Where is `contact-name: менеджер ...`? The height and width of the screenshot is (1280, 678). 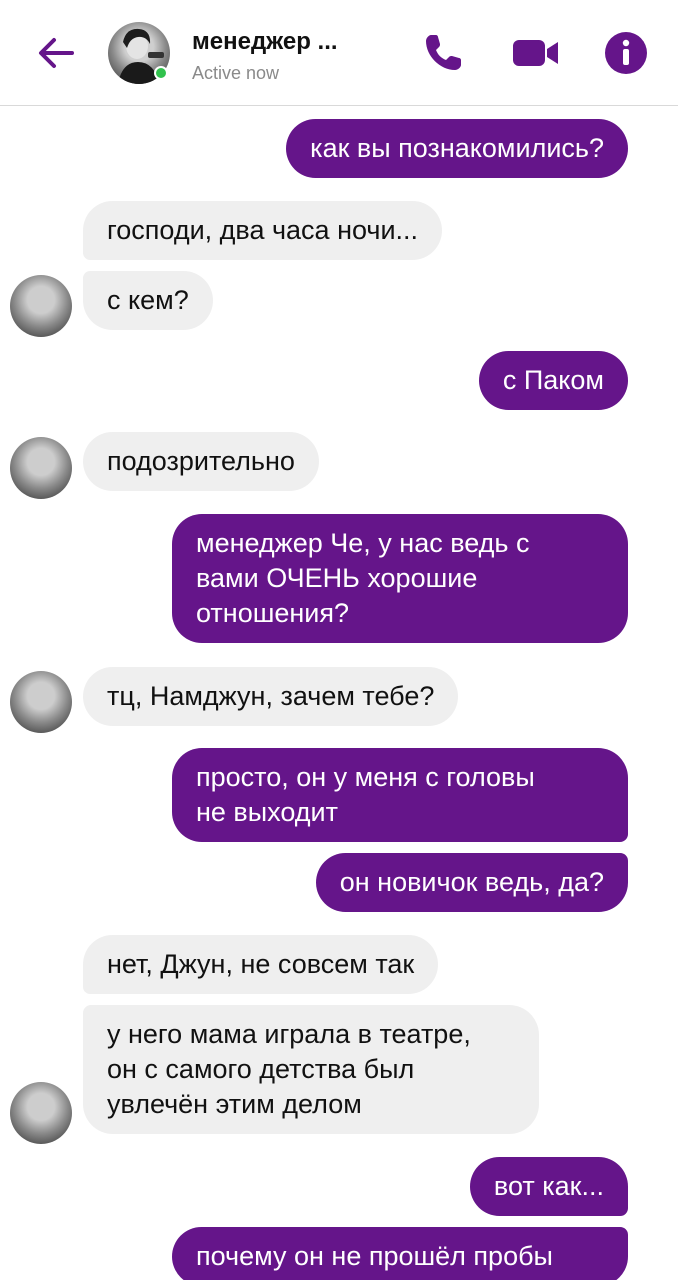 contact-name: менеджер ... is located at coordinates (265, 42).